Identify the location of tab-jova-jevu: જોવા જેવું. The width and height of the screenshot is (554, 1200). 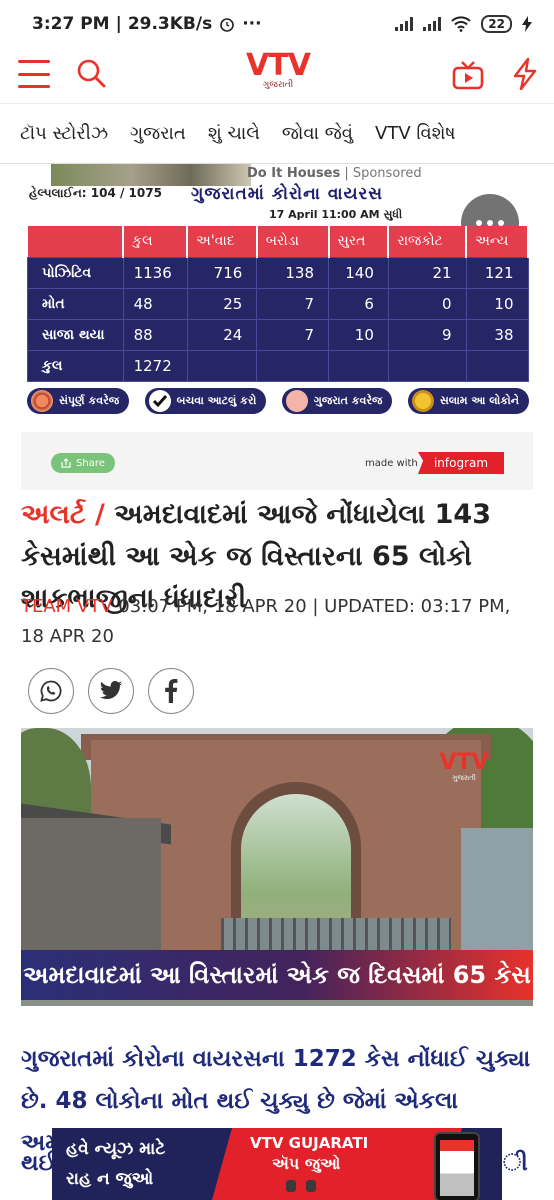
(317, 133).